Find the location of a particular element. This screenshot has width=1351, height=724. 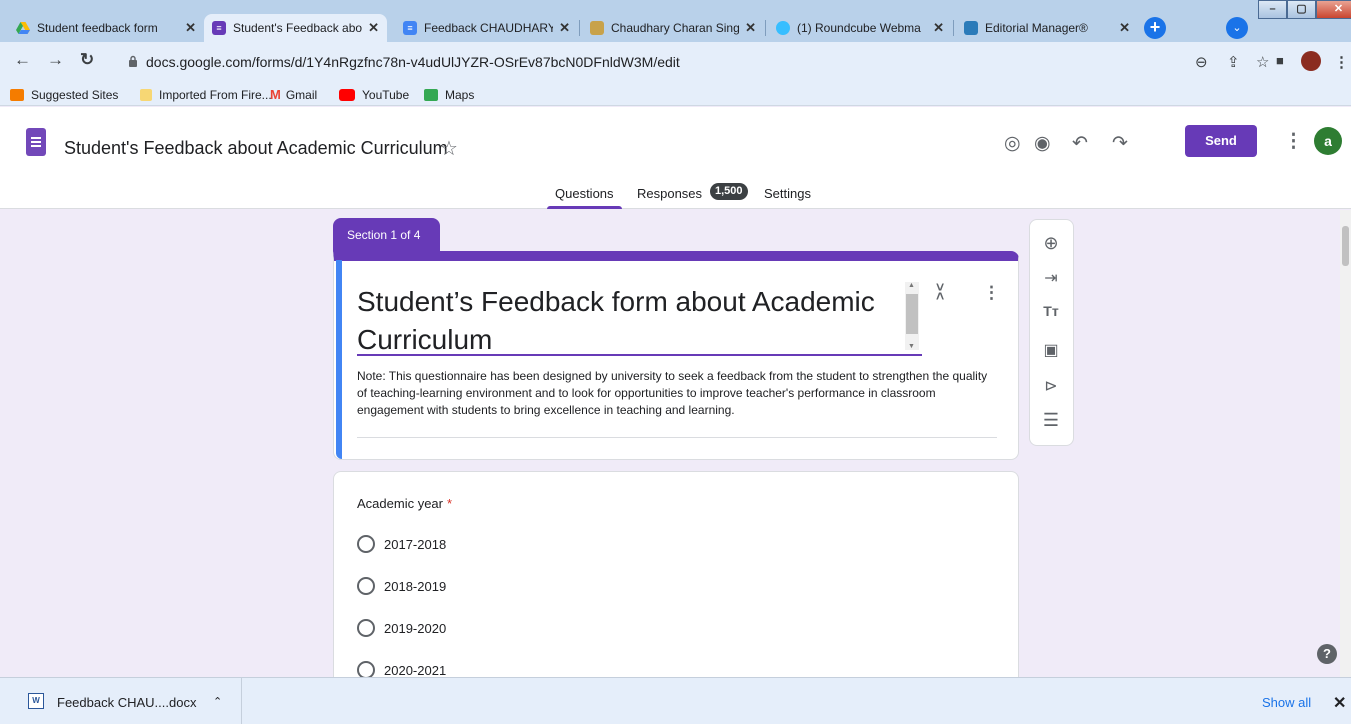

browser-tab-forms-active: ≡ Student's Feedback abo ✕ is located at coordinates (295, 28).